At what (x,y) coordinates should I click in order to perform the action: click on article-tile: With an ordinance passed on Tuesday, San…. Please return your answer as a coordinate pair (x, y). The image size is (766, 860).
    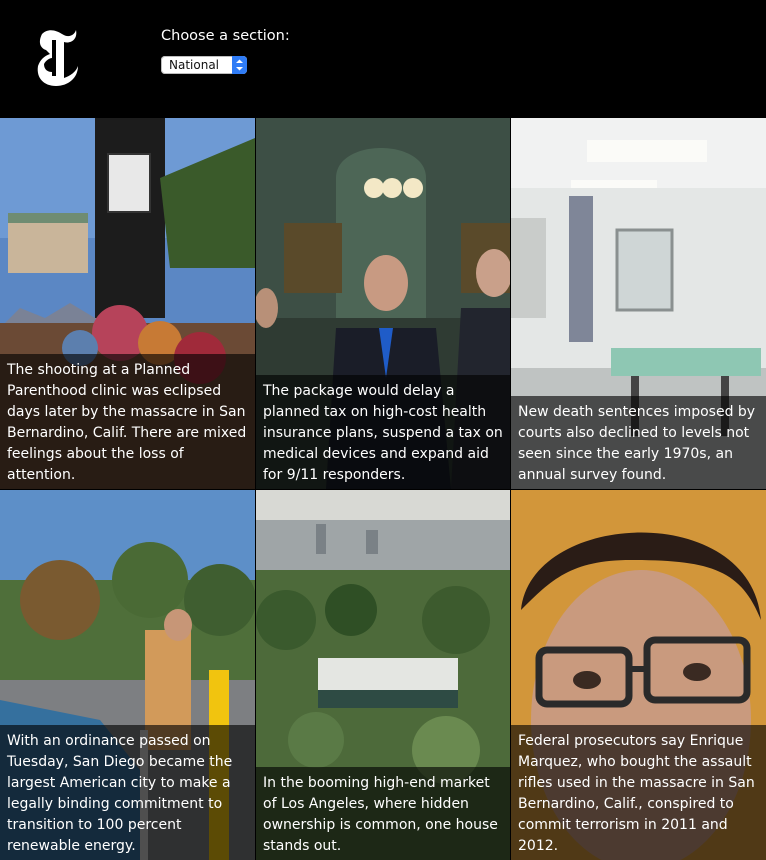
    Looking at the image, I should click on (127, 675).